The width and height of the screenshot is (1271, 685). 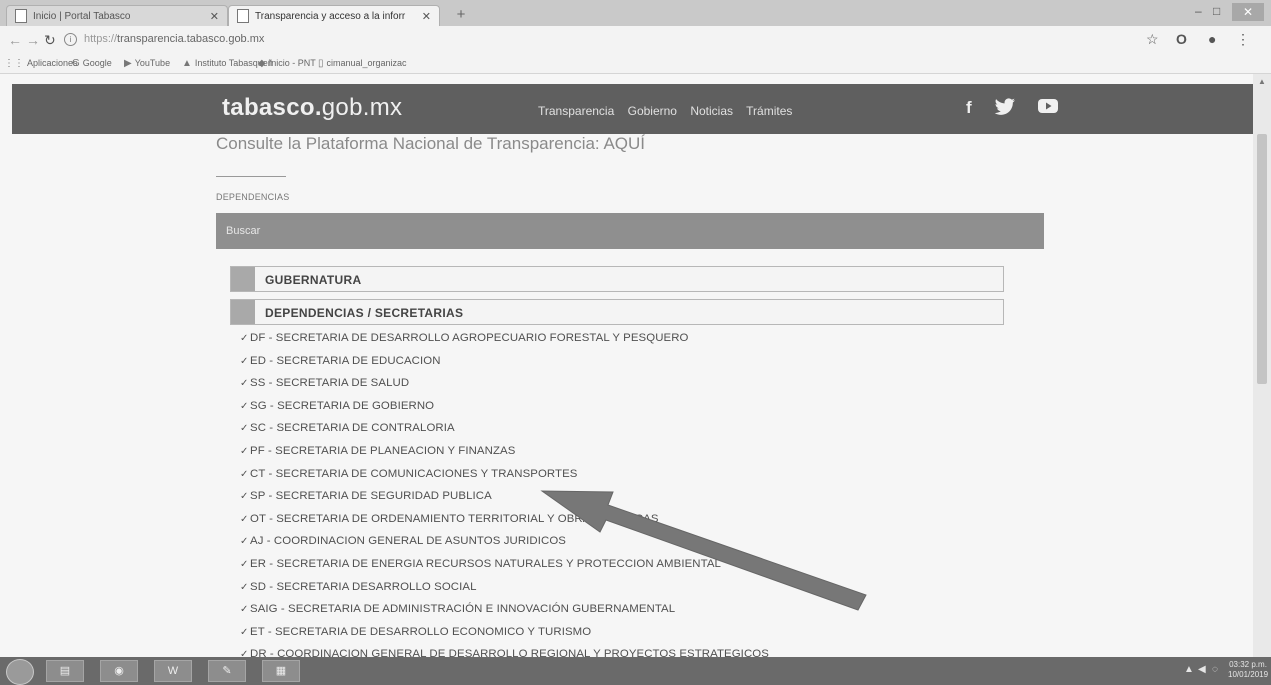 What do you see at coordinates (128, 63) in the screenshot?
I see `youtube-icon: ▶` at bounding box center [128, 63].